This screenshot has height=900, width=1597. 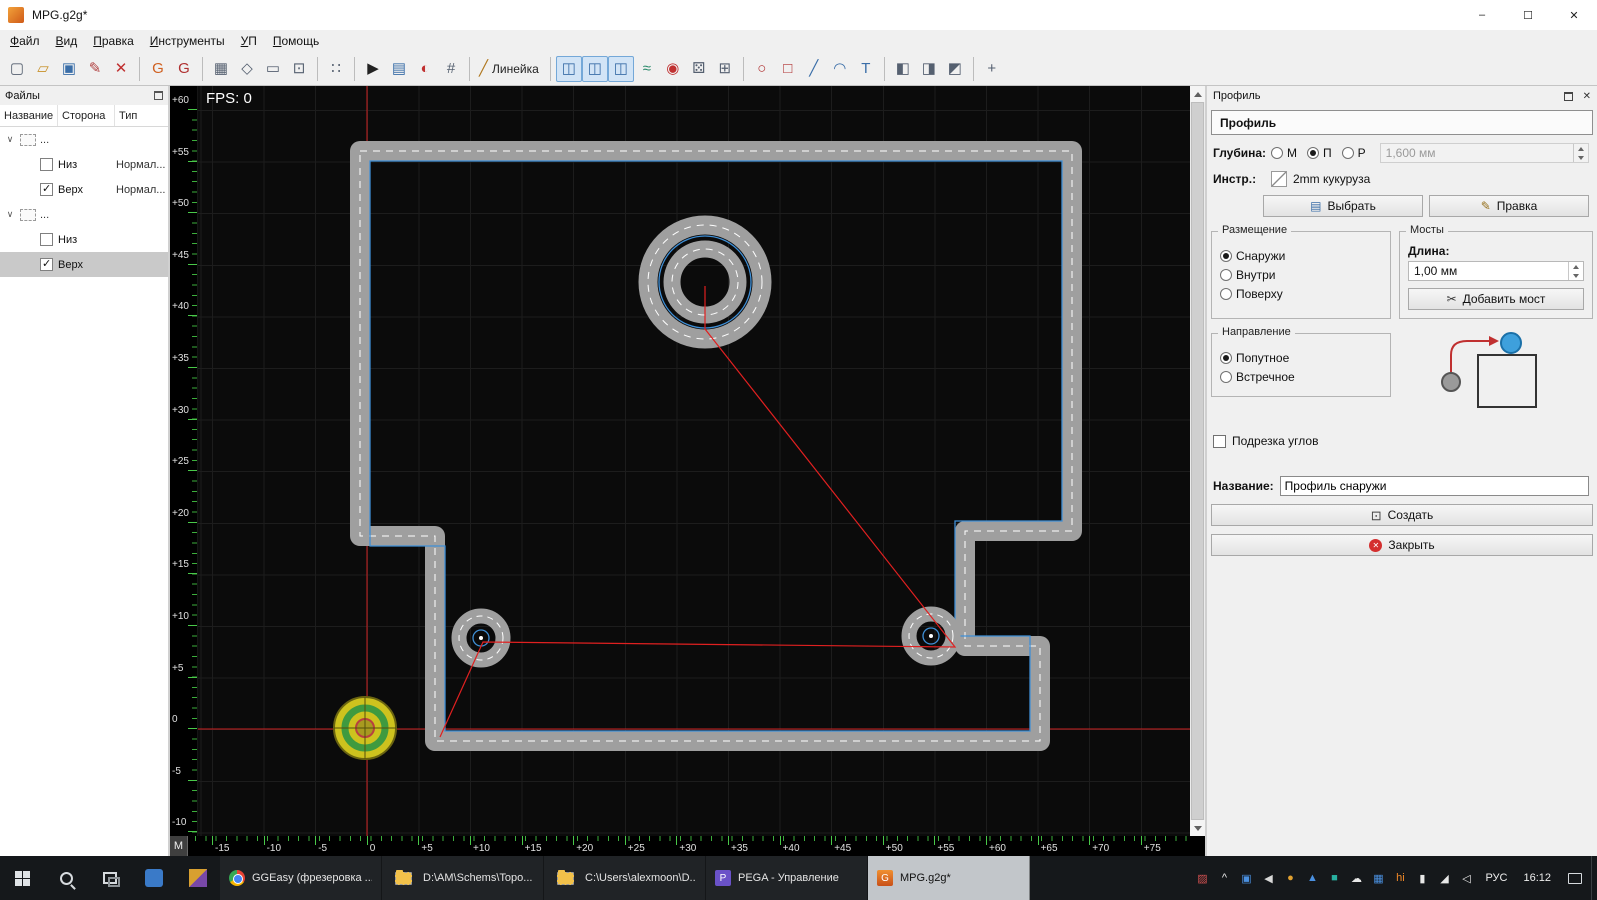 I want to click on layer-row: Верх, so click(x=84, y=264).